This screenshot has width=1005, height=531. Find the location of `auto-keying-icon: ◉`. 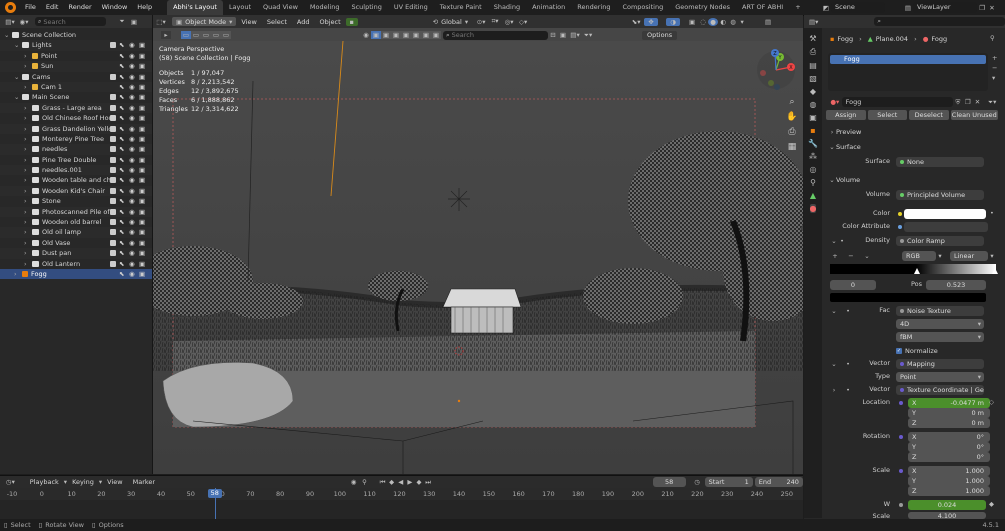

auto-keying-icon: ◉ is located at coordinates (353, 482).